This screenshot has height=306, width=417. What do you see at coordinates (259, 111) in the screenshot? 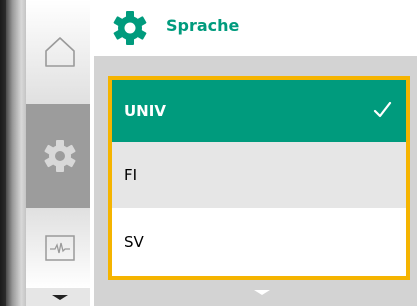
I see `language-option-univ: UNIV` at bounding box center [259, 111].